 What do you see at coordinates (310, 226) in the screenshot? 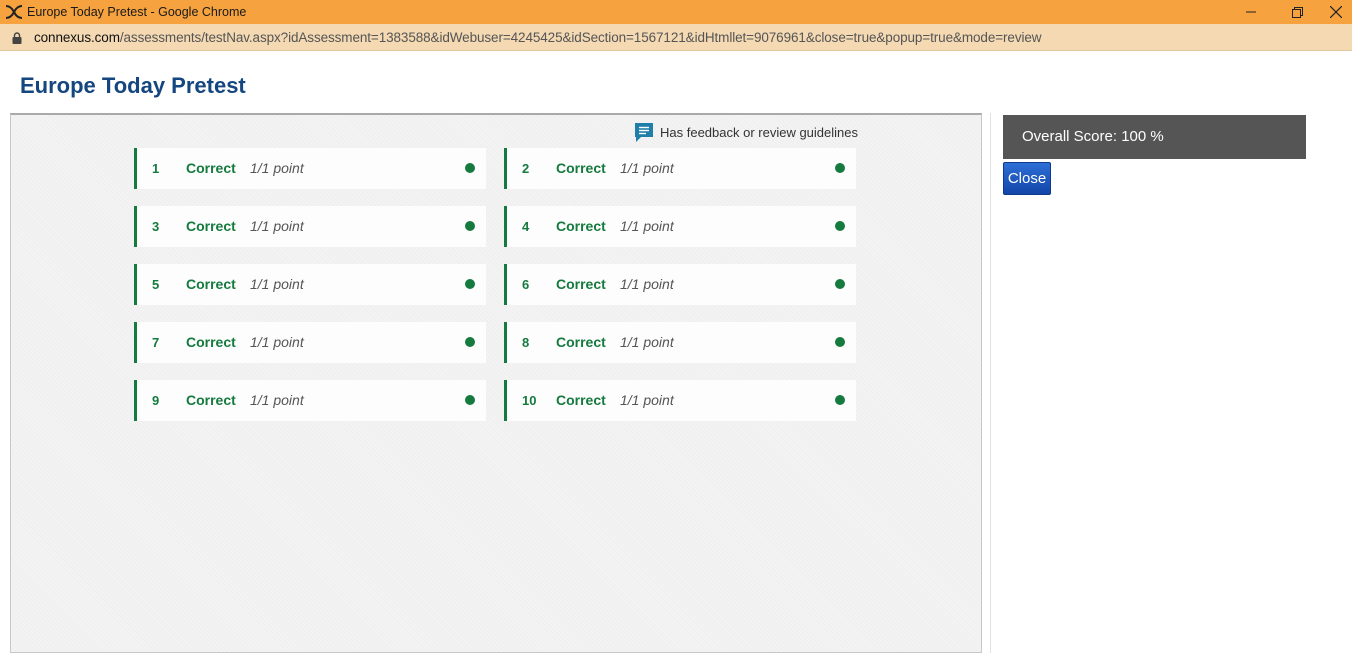
I see `question-card-3: 3 Correct 1/1 point` at bounding box center [310, 226].